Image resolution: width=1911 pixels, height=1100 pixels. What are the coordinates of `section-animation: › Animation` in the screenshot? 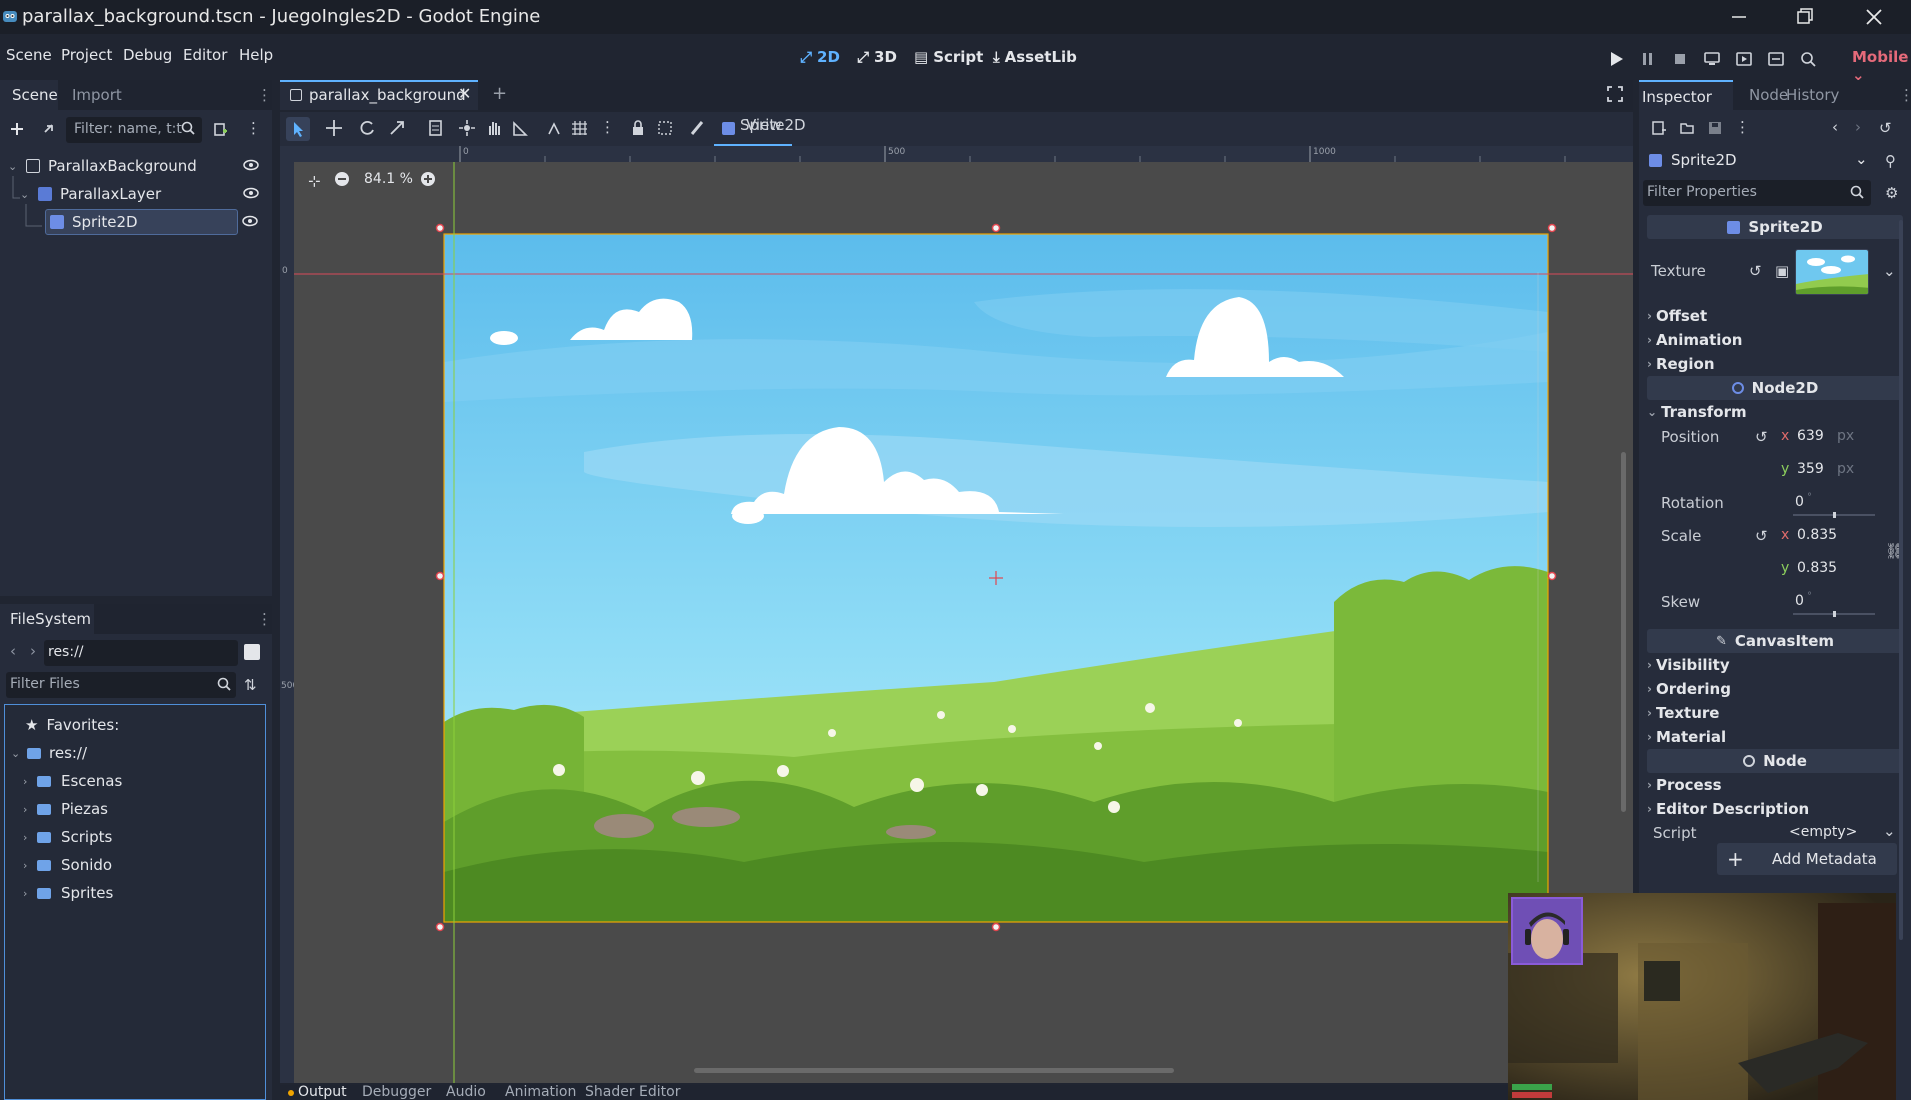 It's located at (1694, 340).